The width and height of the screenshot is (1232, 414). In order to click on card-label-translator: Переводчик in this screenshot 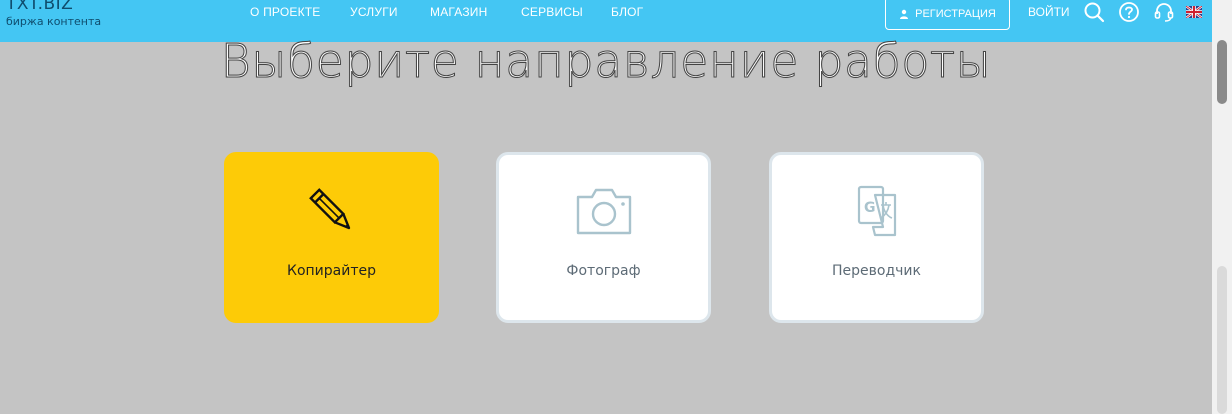, I will do `click(876, 271)`.